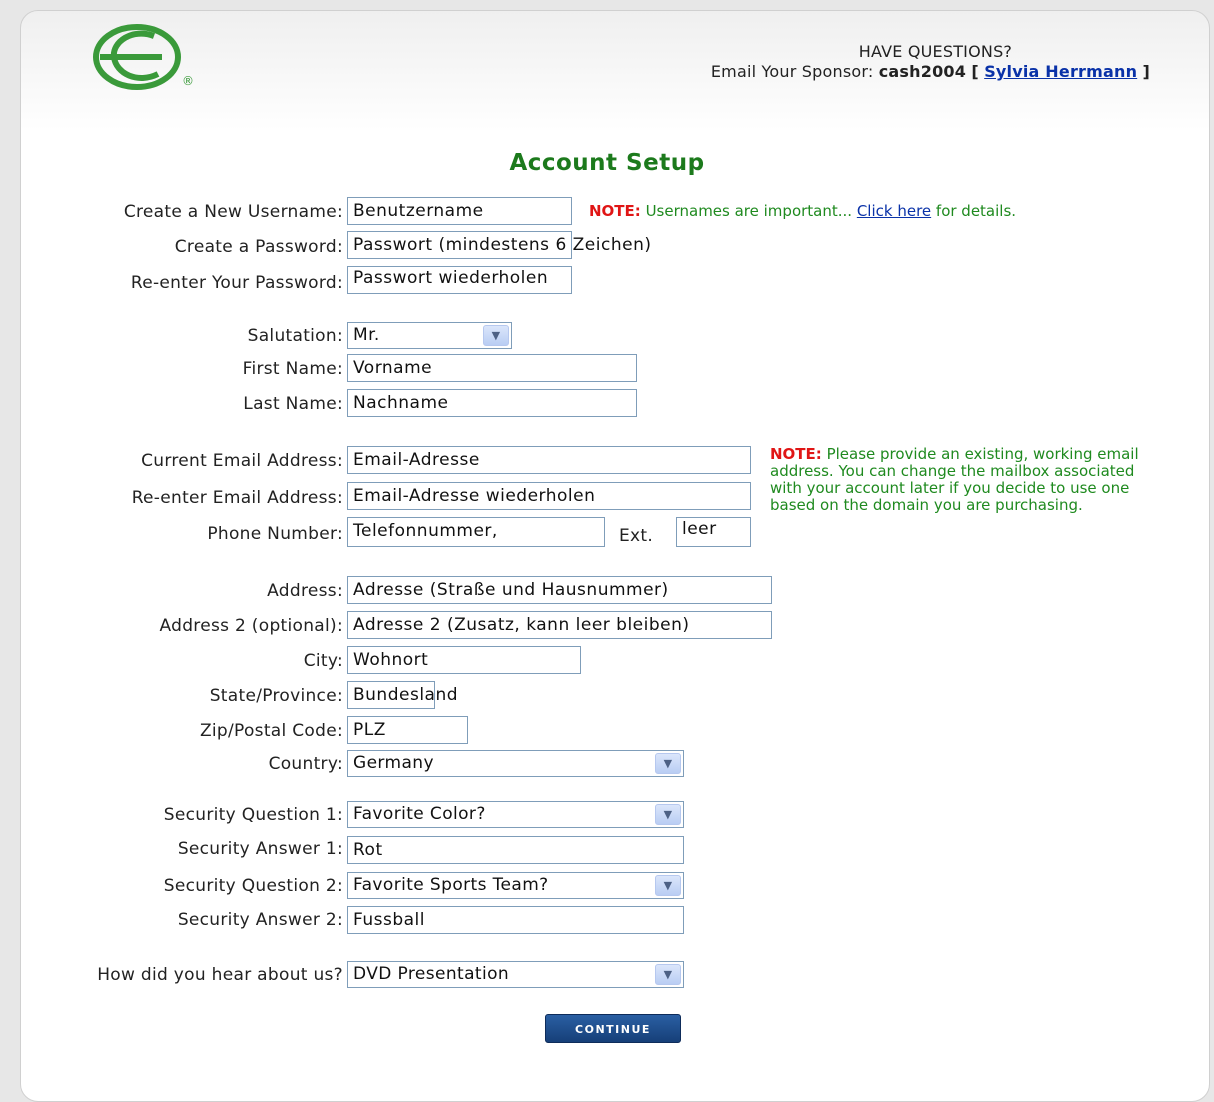 This screenshot has width=1214, height=1102. Describe the element at coordinates (515, 763) in the screenshot. I see `country-select: Germany ▼` at that location.